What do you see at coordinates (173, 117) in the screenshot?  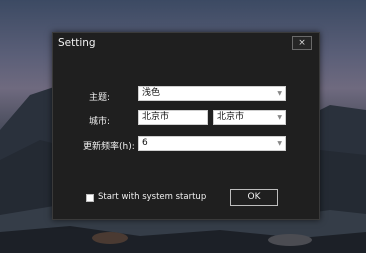 I see `city-input: 北京市` at bounding box center [173, 117].